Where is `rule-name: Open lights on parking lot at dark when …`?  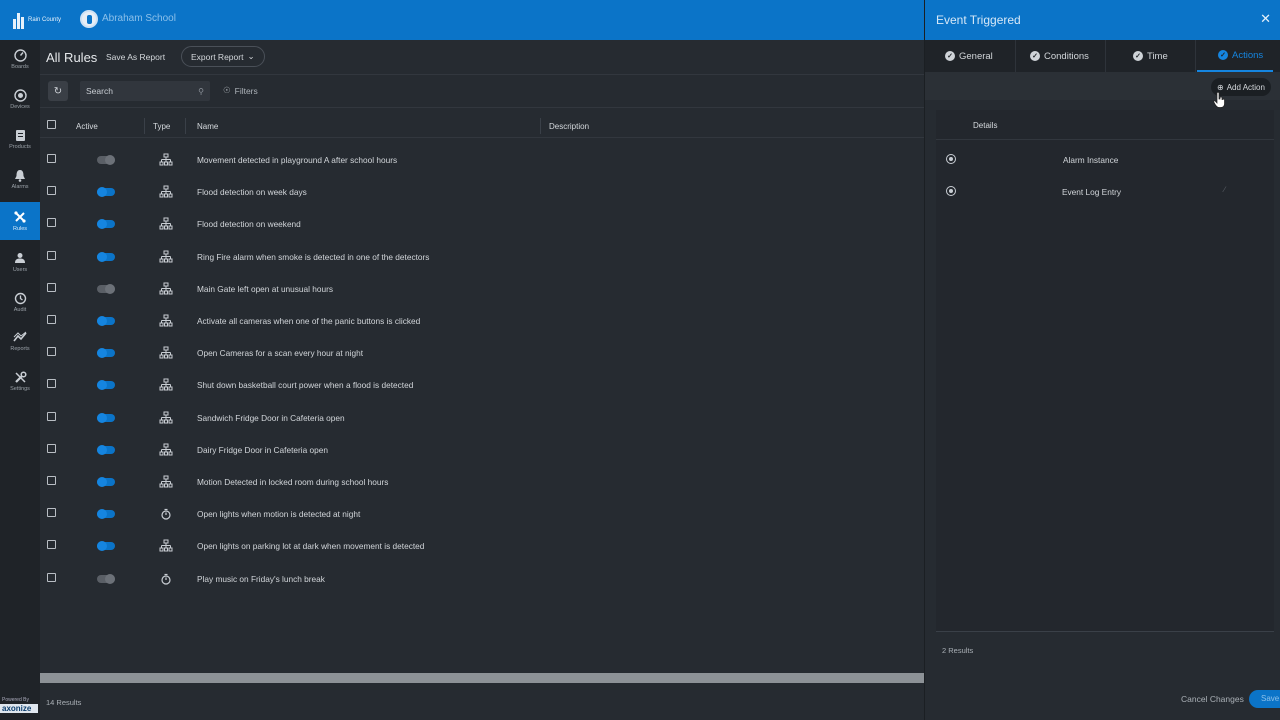
rule-name: Open lights on parking lot at dark when … is located at coordinates (311, 546).